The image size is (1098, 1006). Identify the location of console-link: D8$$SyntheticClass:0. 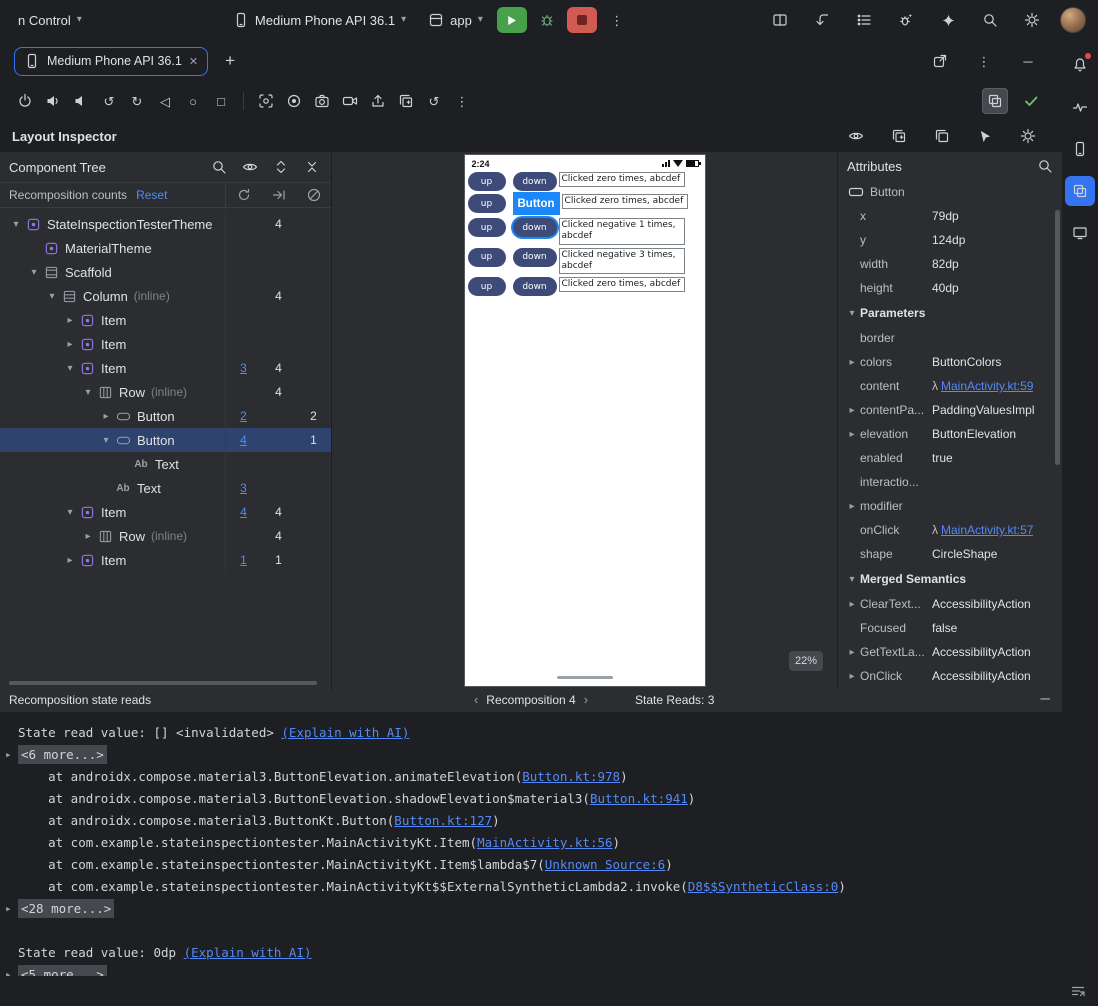
(763, 886).